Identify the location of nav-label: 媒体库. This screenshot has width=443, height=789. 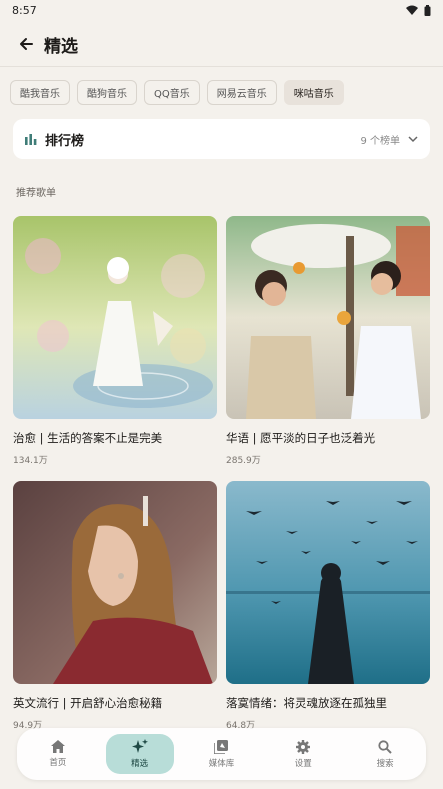
(221, 763).